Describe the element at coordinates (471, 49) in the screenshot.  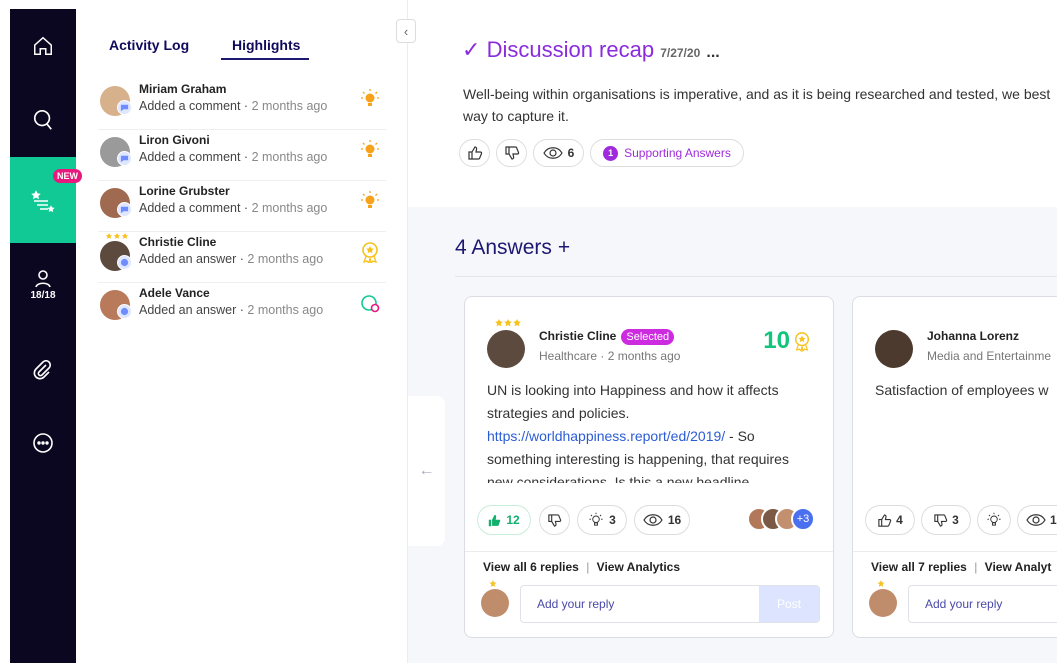
I see `check-icon: ✓` at that location.